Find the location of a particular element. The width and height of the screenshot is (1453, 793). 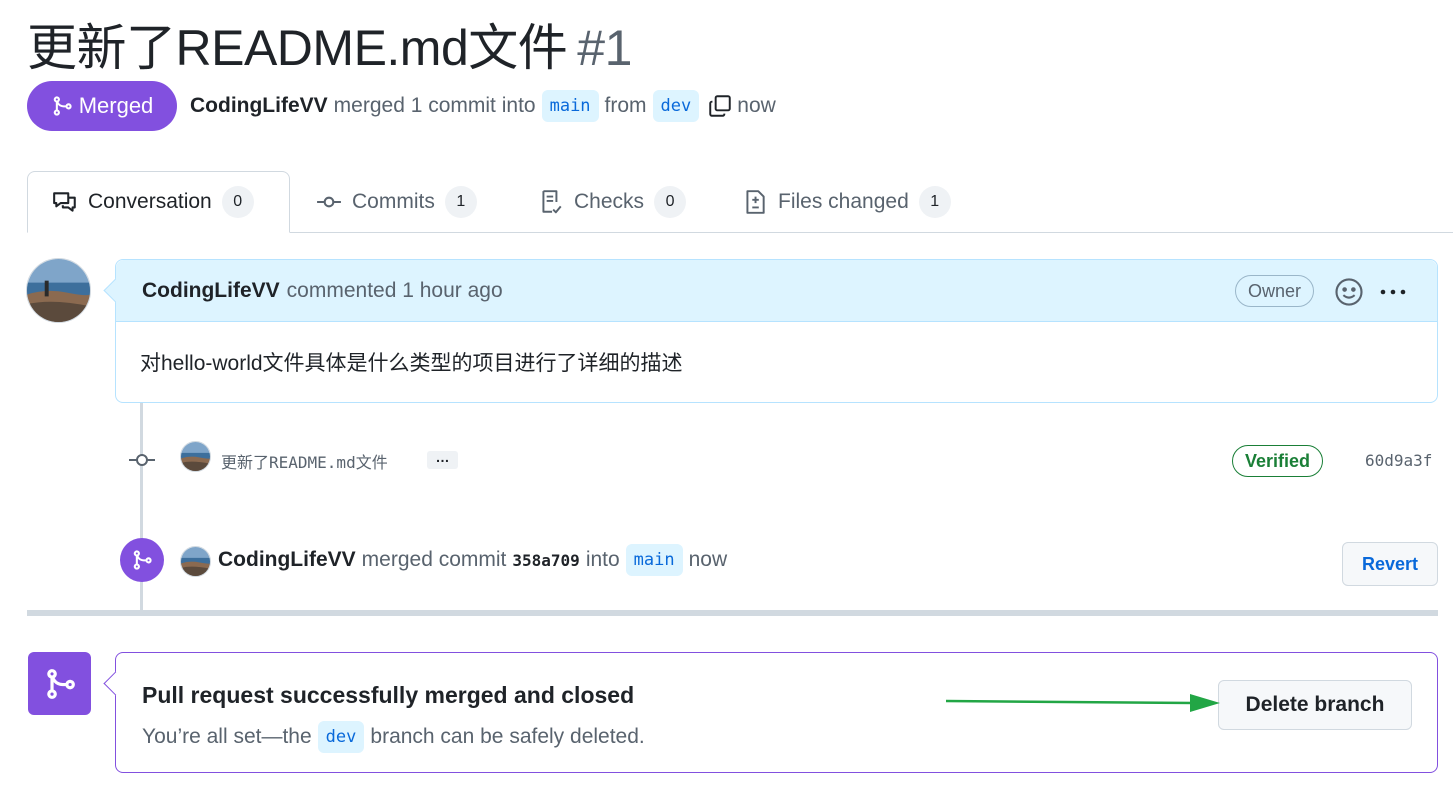

smiley-icon is located at coordinates (1349, 292).